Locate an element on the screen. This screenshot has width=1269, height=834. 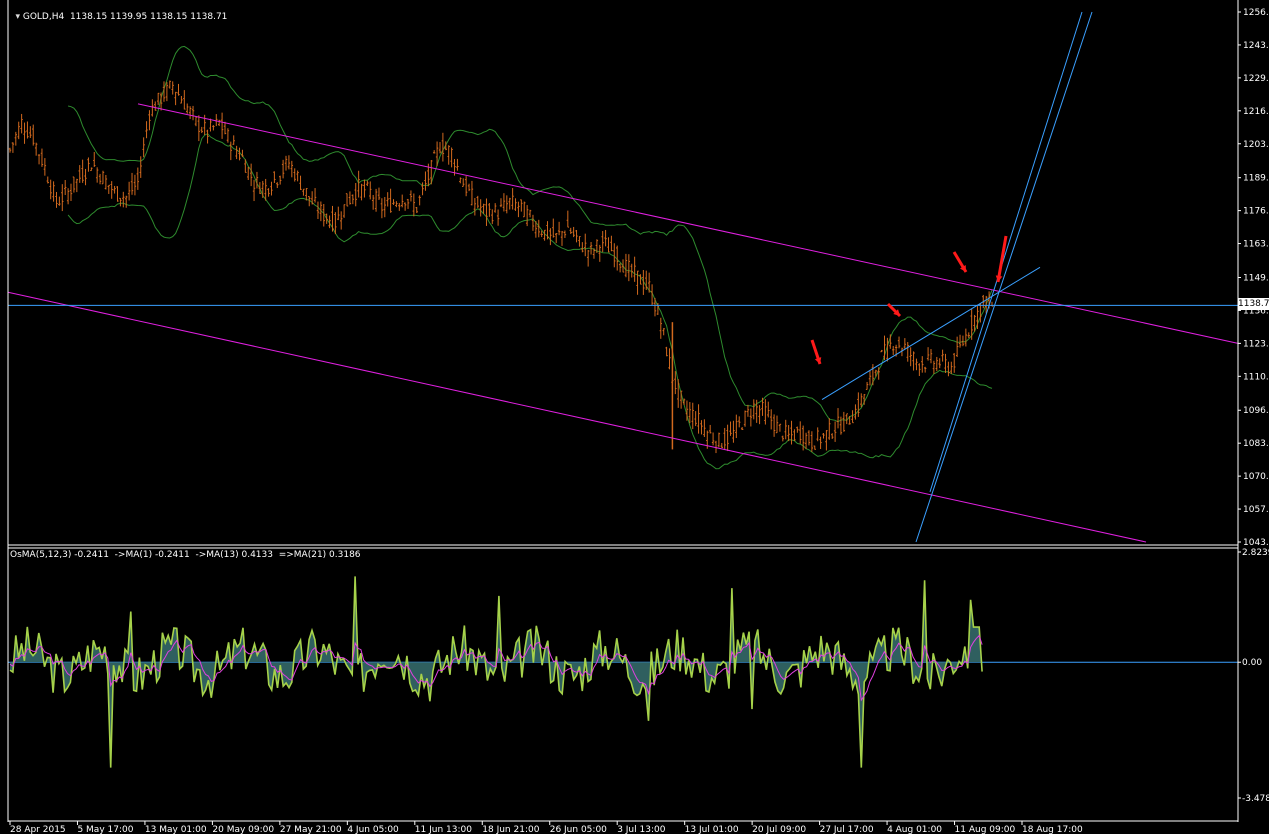
osc-tick-label: 0.00 is located at coordinates (1252, 663).